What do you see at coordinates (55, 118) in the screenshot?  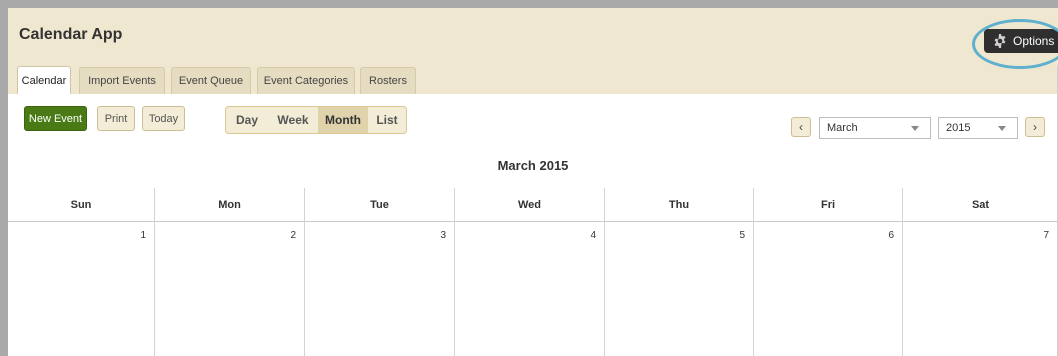 I see `new-event-button: New Event` at bounding box center [55, 118].